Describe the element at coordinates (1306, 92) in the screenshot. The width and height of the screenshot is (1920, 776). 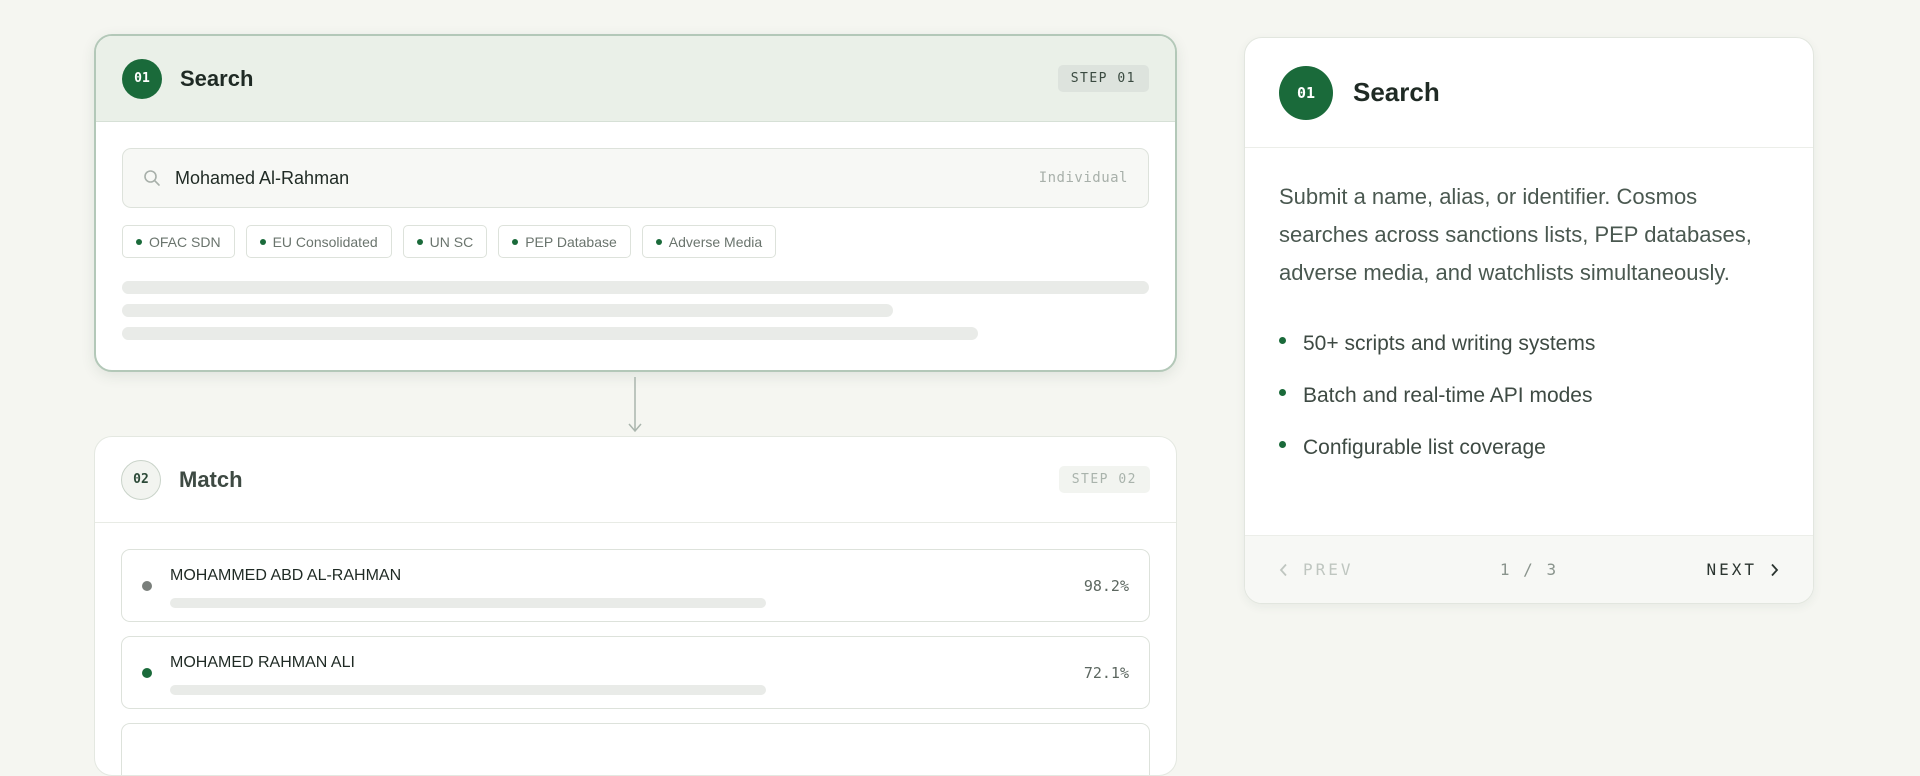
I see `panel-step-badge: 01` at that location.